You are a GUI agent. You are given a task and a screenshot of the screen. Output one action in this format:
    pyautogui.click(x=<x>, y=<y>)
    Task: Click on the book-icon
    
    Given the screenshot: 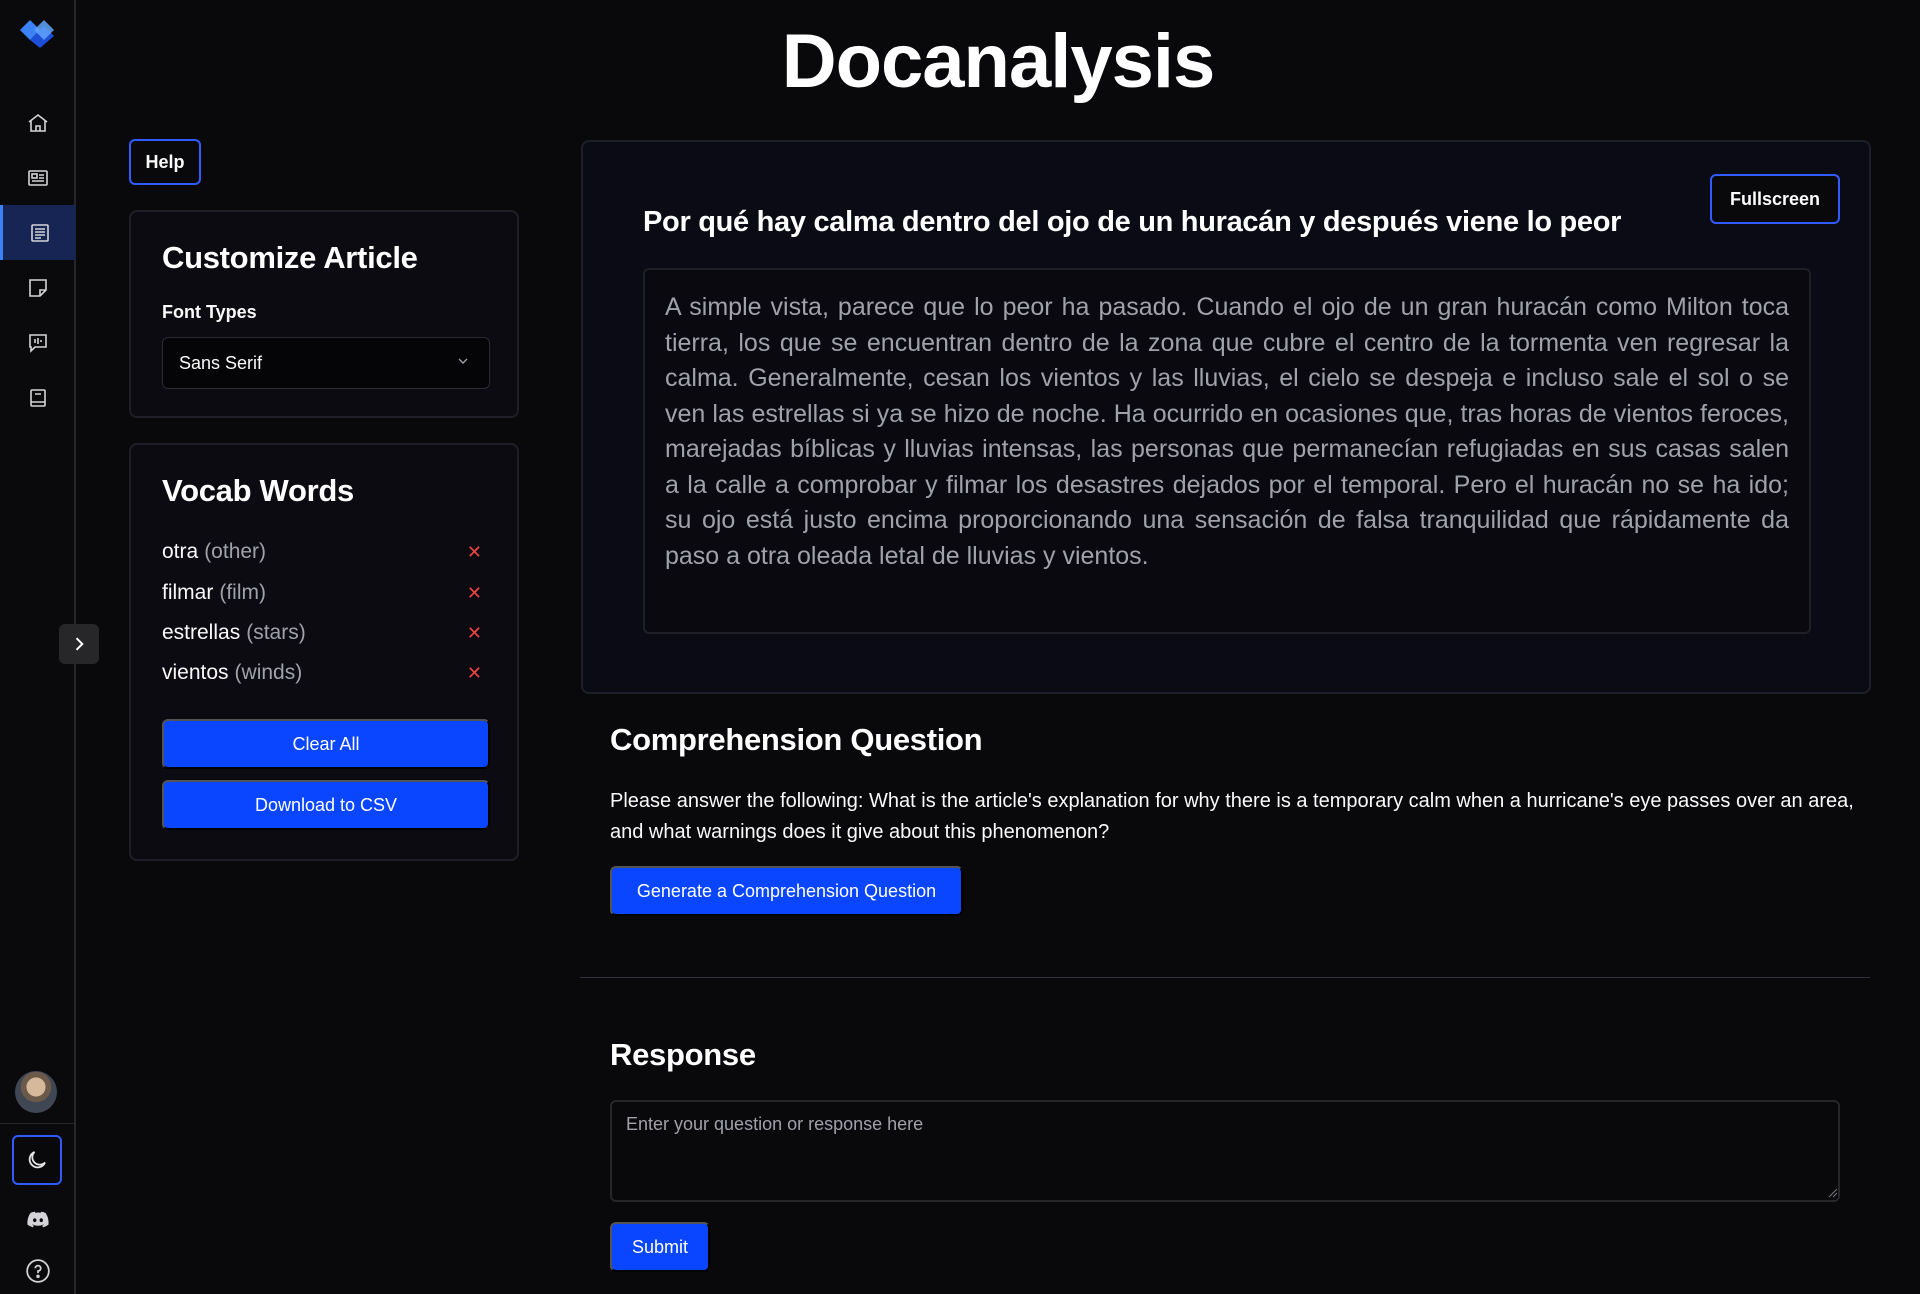 What is the action you would take?
    pyautogui.click(x=38, y=397)
    